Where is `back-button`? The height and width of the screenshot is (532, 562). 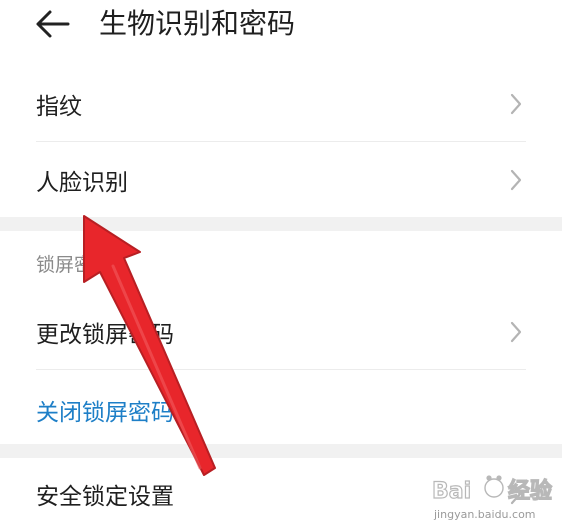 back-button is located at coordinates (52, 24).